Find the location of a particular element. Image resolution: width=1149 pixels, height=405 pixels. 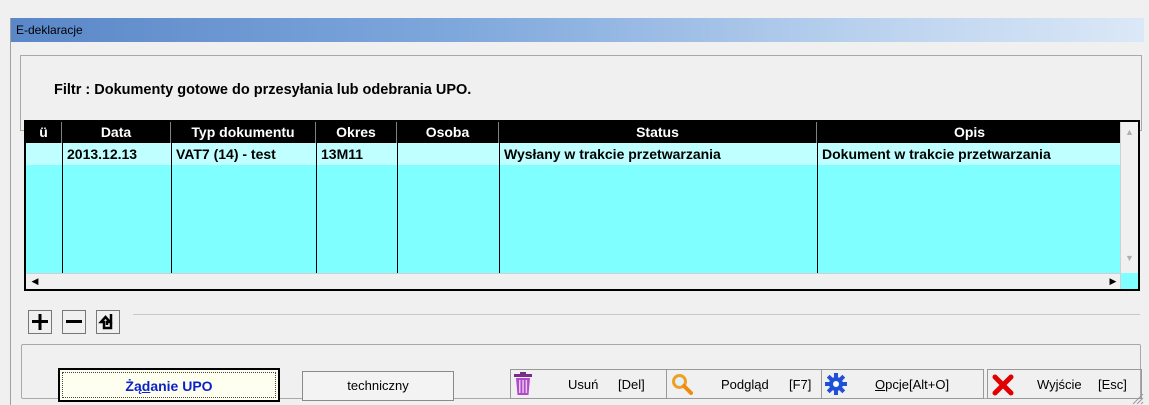

scroll-left-icon: ◀ is located at coordinates (35, 281).